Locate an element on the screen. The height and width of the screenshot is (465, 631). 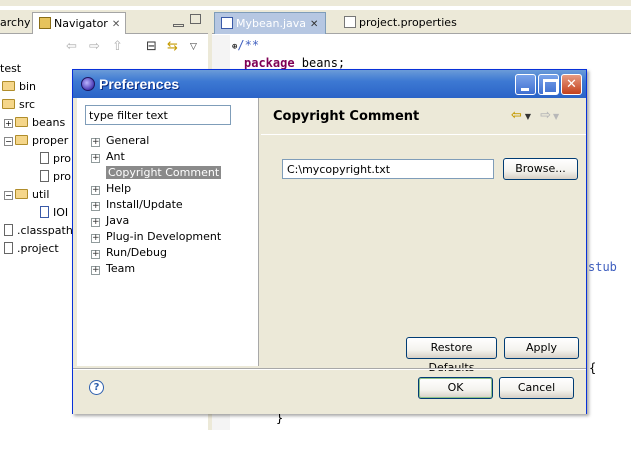
tree-item-label: Ant is located at coordinates (115, 156).